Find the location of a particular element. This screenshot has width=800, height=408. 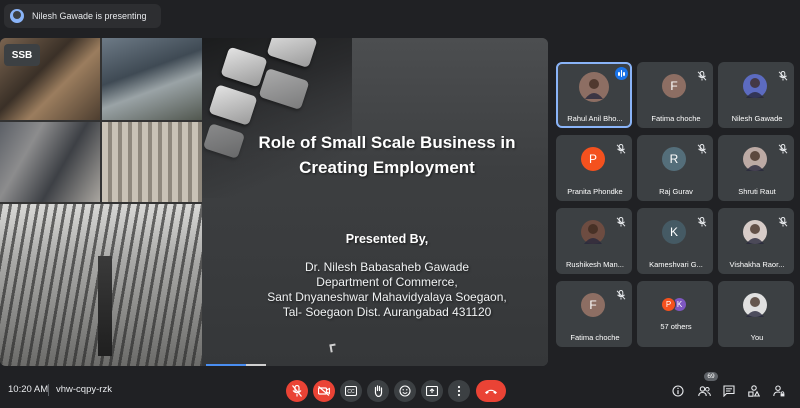

raise-hand-button is located at coordinates (378, 391).